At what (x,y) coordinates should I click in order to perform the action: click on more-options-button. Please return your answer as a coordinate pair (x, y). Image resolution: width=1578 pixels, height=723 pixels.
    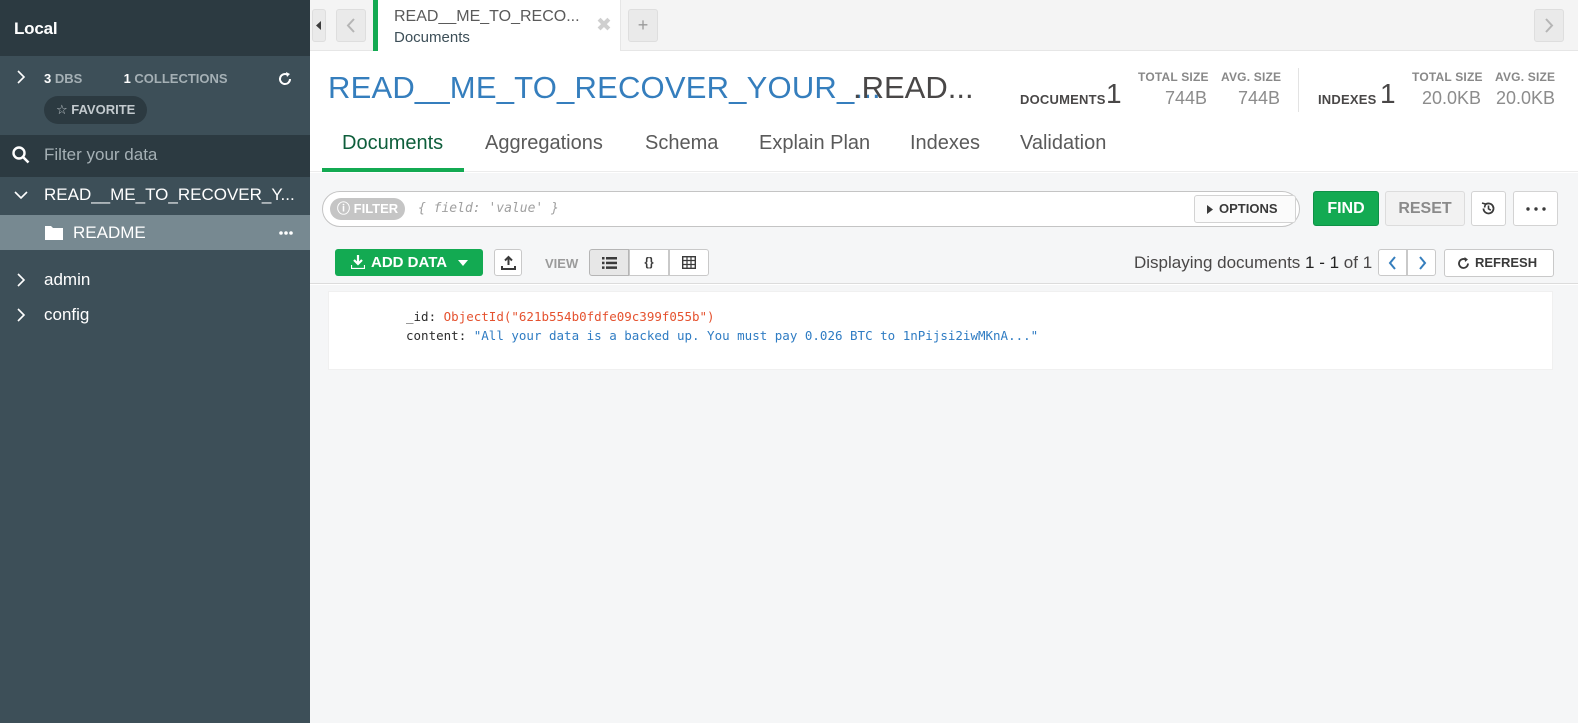
    Looking at the image, I should click on (1535, 208).